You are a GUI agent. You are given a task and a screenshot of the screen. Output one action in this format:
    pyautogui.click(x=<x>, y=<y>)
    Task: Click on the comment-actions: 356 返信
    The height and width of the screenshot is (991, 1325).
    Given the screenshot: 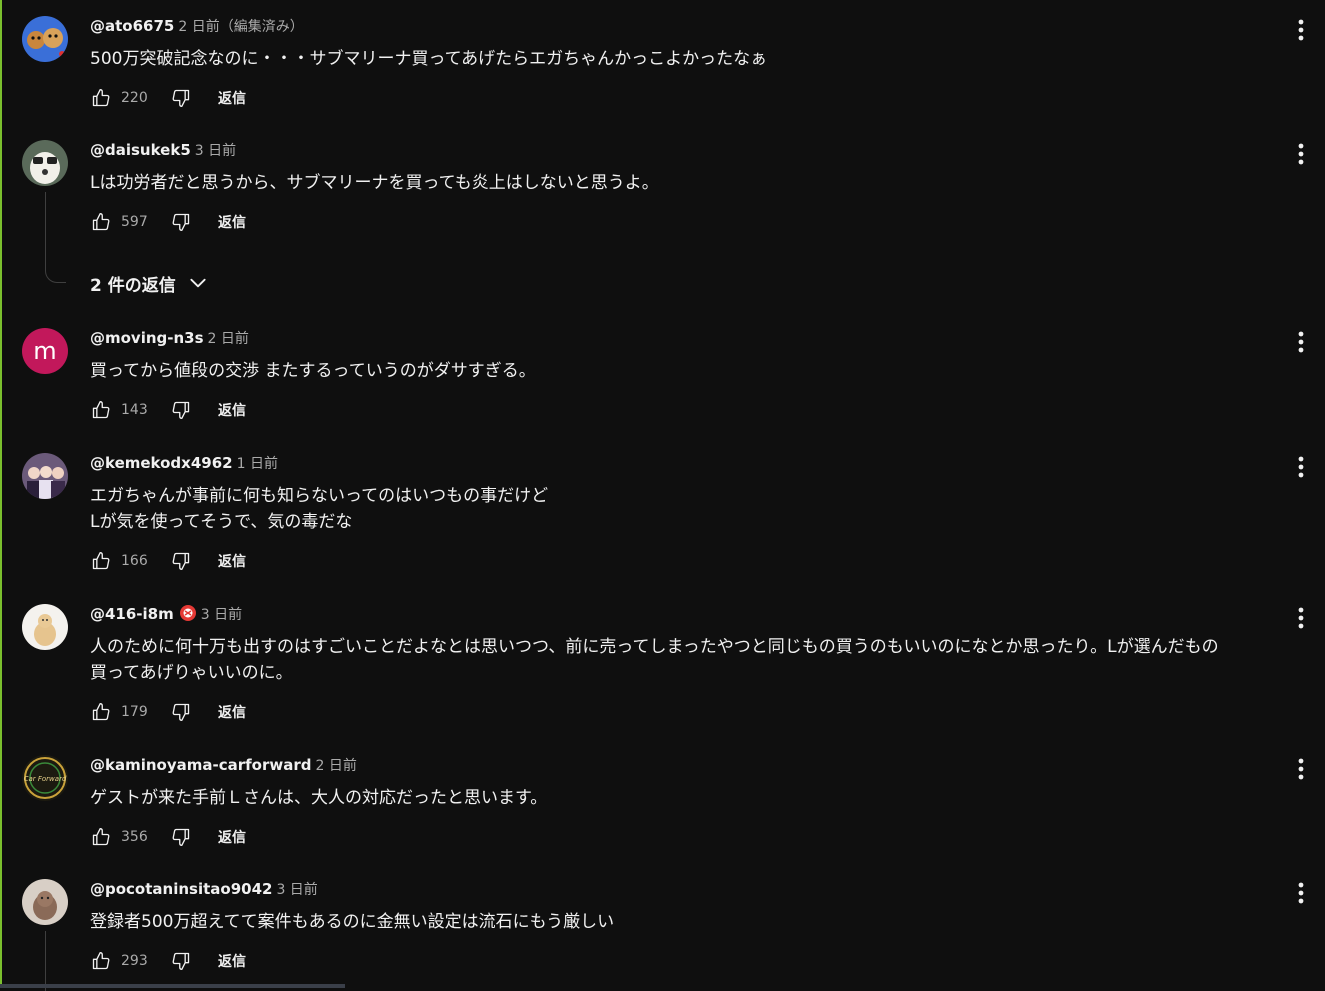 What is the action you would take?
    pyautogui.click(x=168, y=837)
    